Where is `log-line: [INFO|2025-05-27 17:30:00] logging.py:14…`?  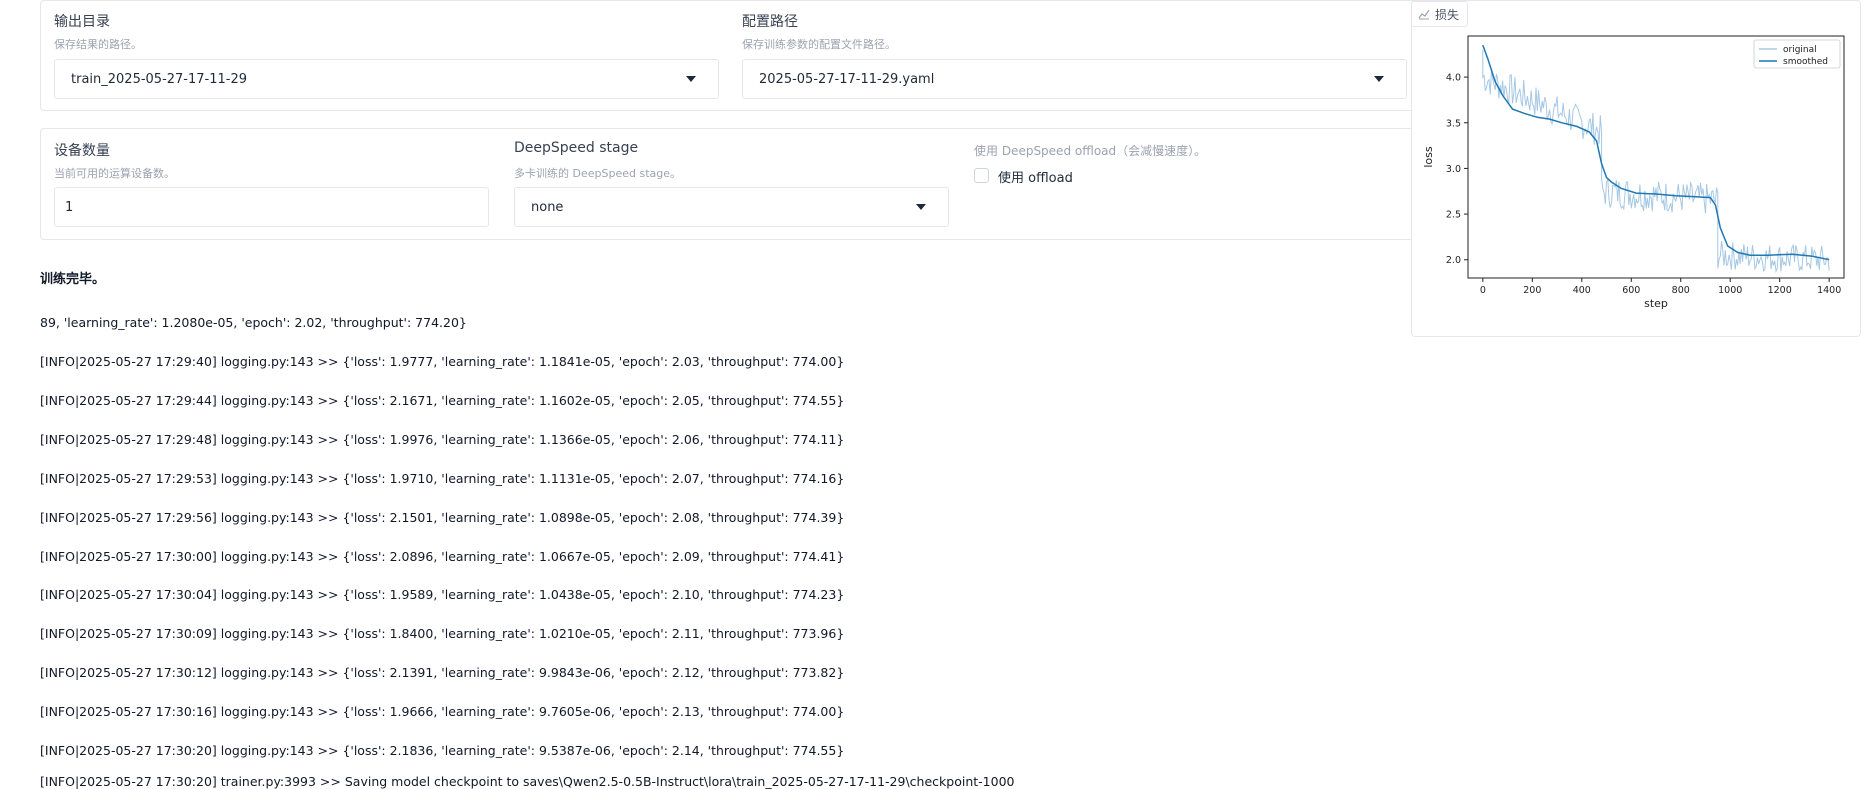 log-line: [INFO|2025-05-27 17:30:00] logging.py:14… is located at coordinates (442, 556).